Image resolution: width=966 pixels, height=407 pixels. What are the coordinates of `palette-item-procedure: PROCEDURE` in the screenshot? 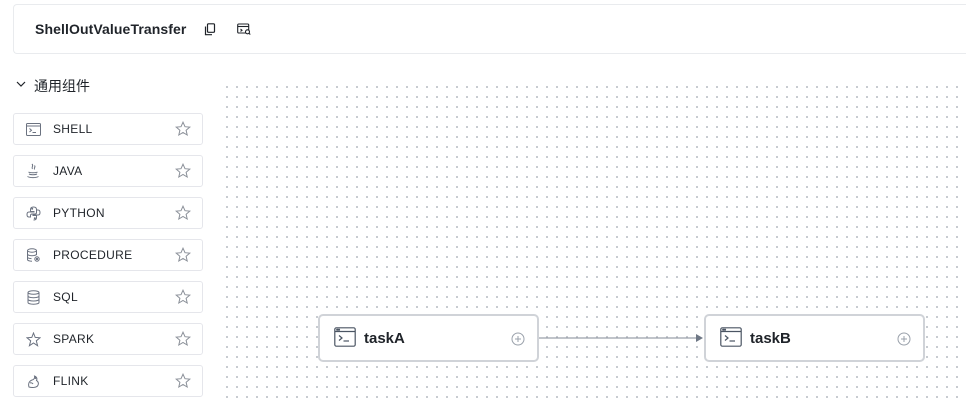 It's located at (108, 255).